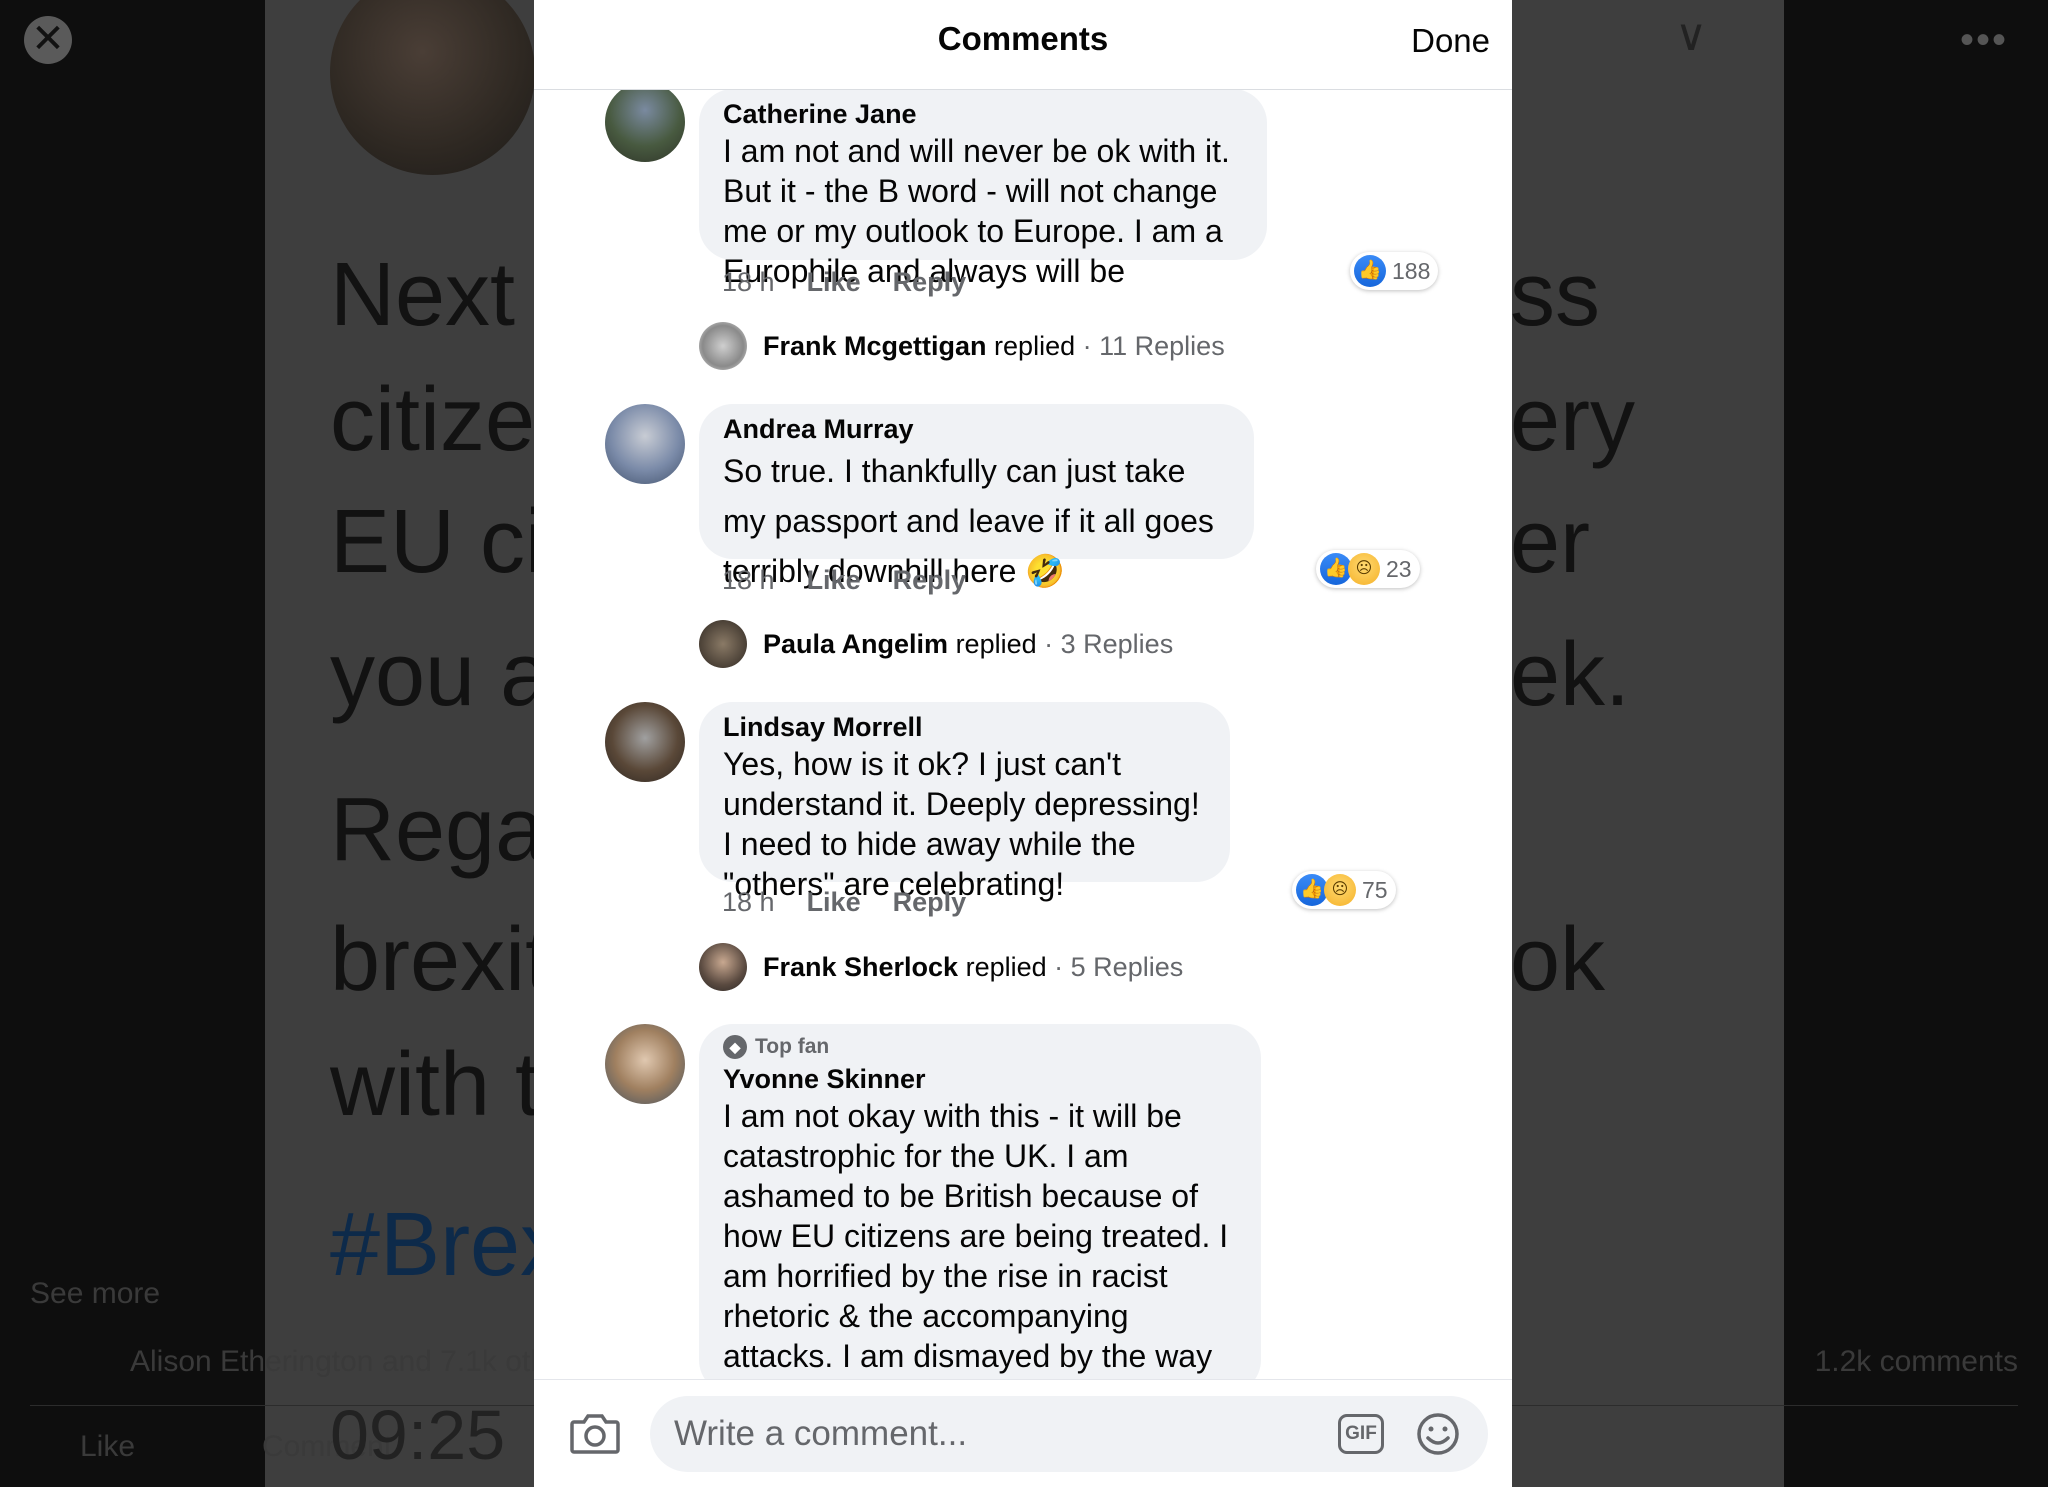 The image size is (2048, 1487). I want to click on emoji-icon, so click(1438, 1434).